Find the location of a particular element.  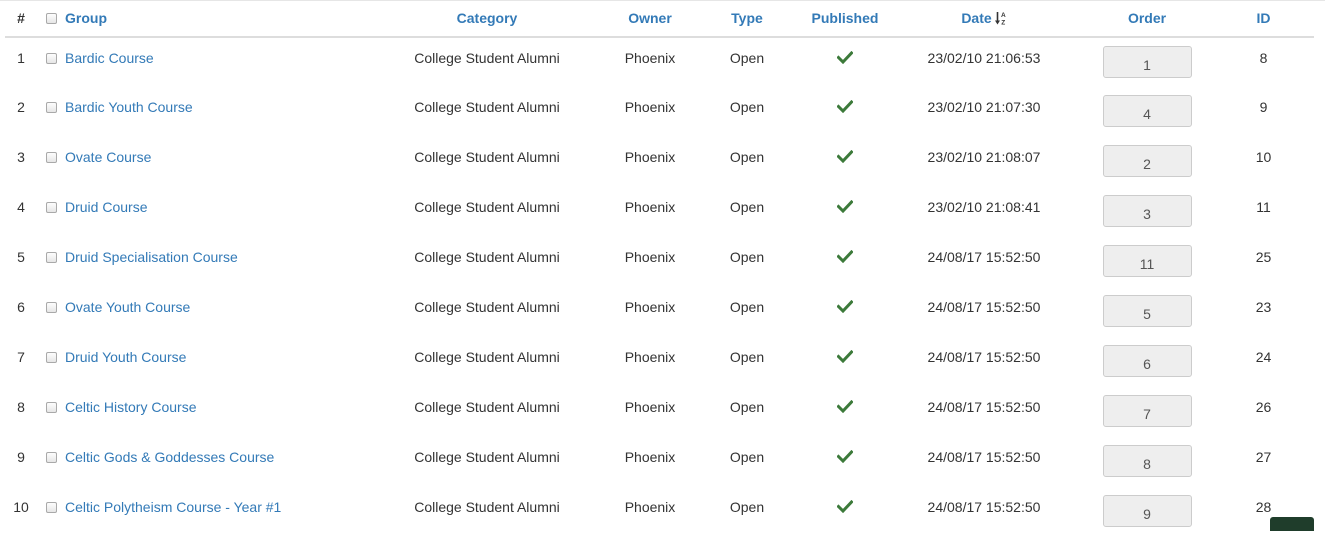

header-published: Published is located at coordinates (845, 19).